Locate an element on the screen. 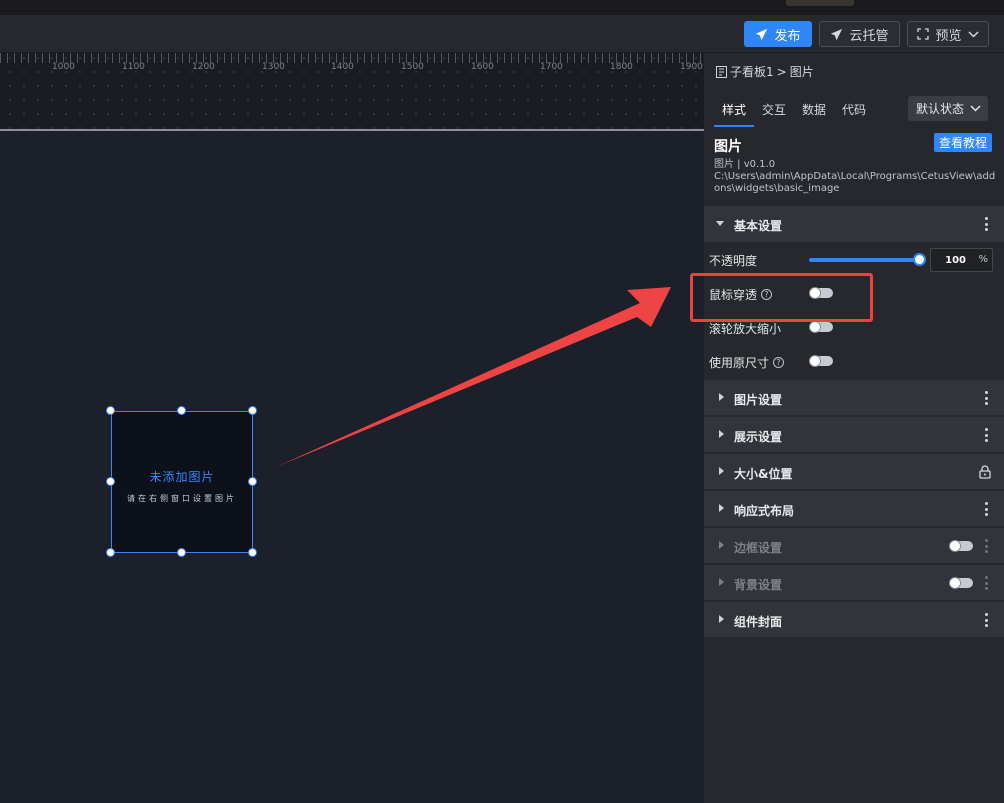  preview-button-label: 预览 is located at coordinates (948, 36).